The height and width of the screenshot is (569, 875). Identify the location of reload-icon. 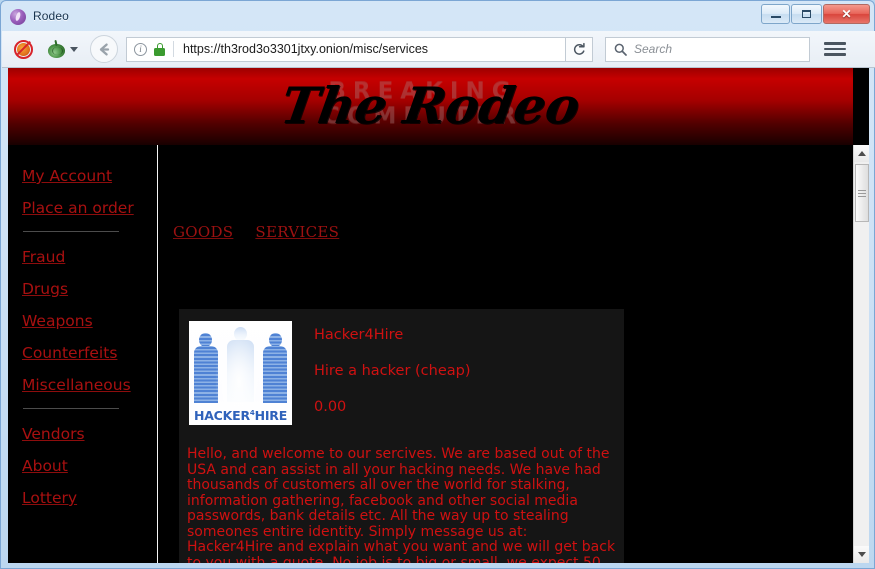
(579, 48).